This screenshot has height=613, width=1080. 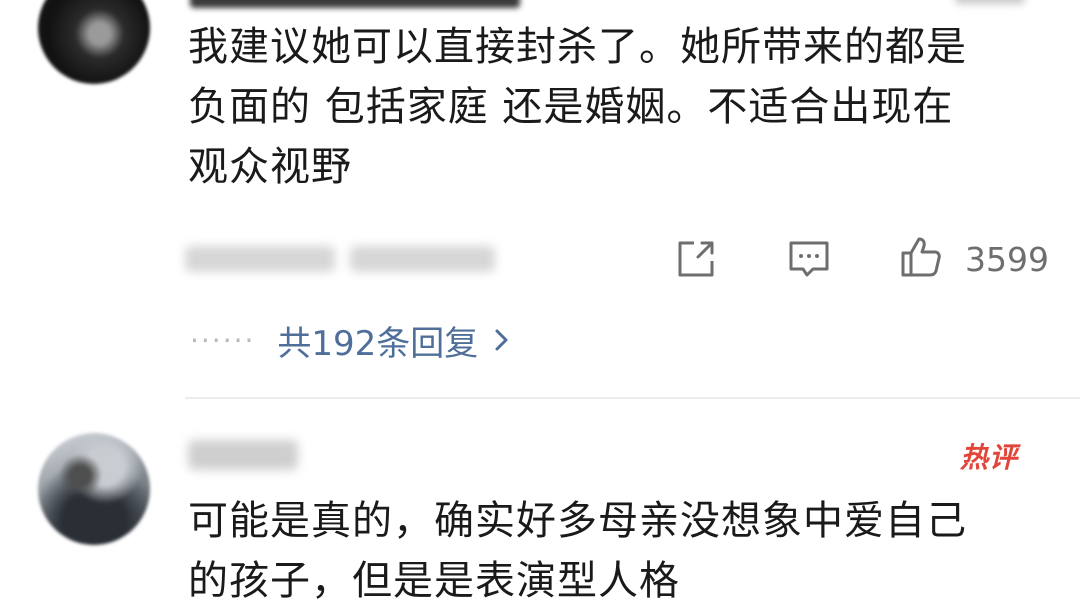 What do you see at coordinates (989, 457) in the screenshot?
I see `hot-comment-badge: 热评` at bounding box center [989, 457].